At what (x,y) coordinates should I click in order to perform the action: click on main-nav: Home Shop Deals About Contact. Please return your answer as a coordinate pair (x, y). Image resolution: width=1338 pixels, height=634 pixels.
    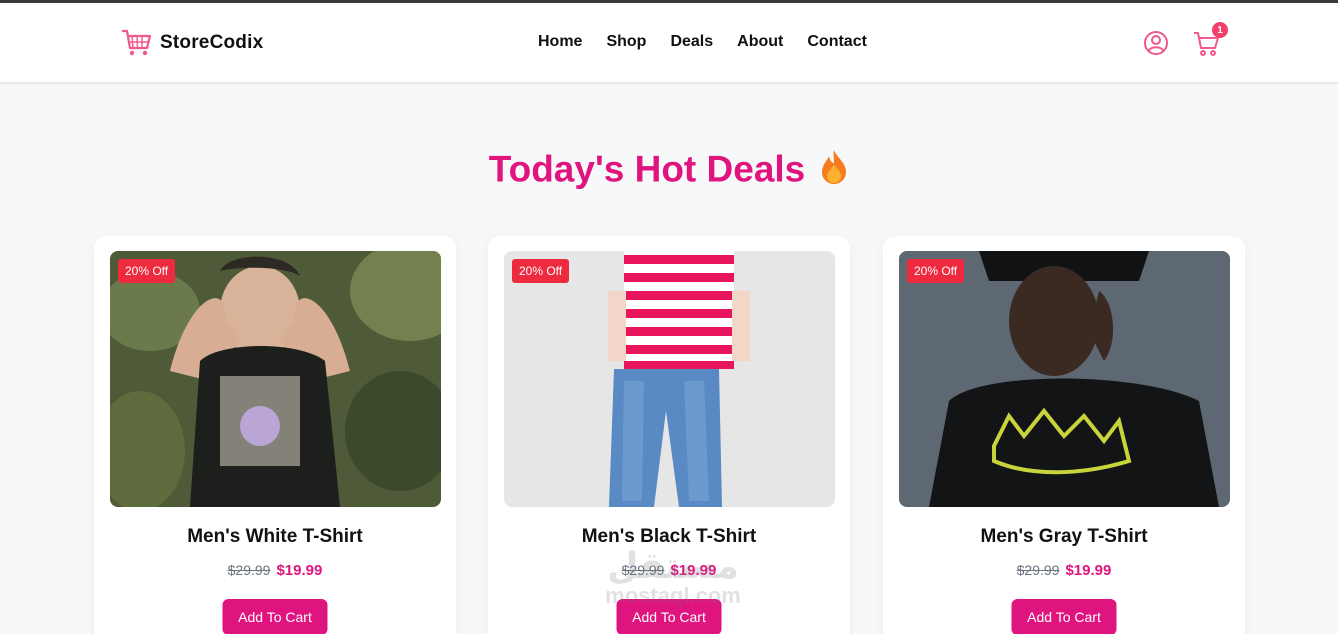
    Looking at the image, I should click on (702, 42).